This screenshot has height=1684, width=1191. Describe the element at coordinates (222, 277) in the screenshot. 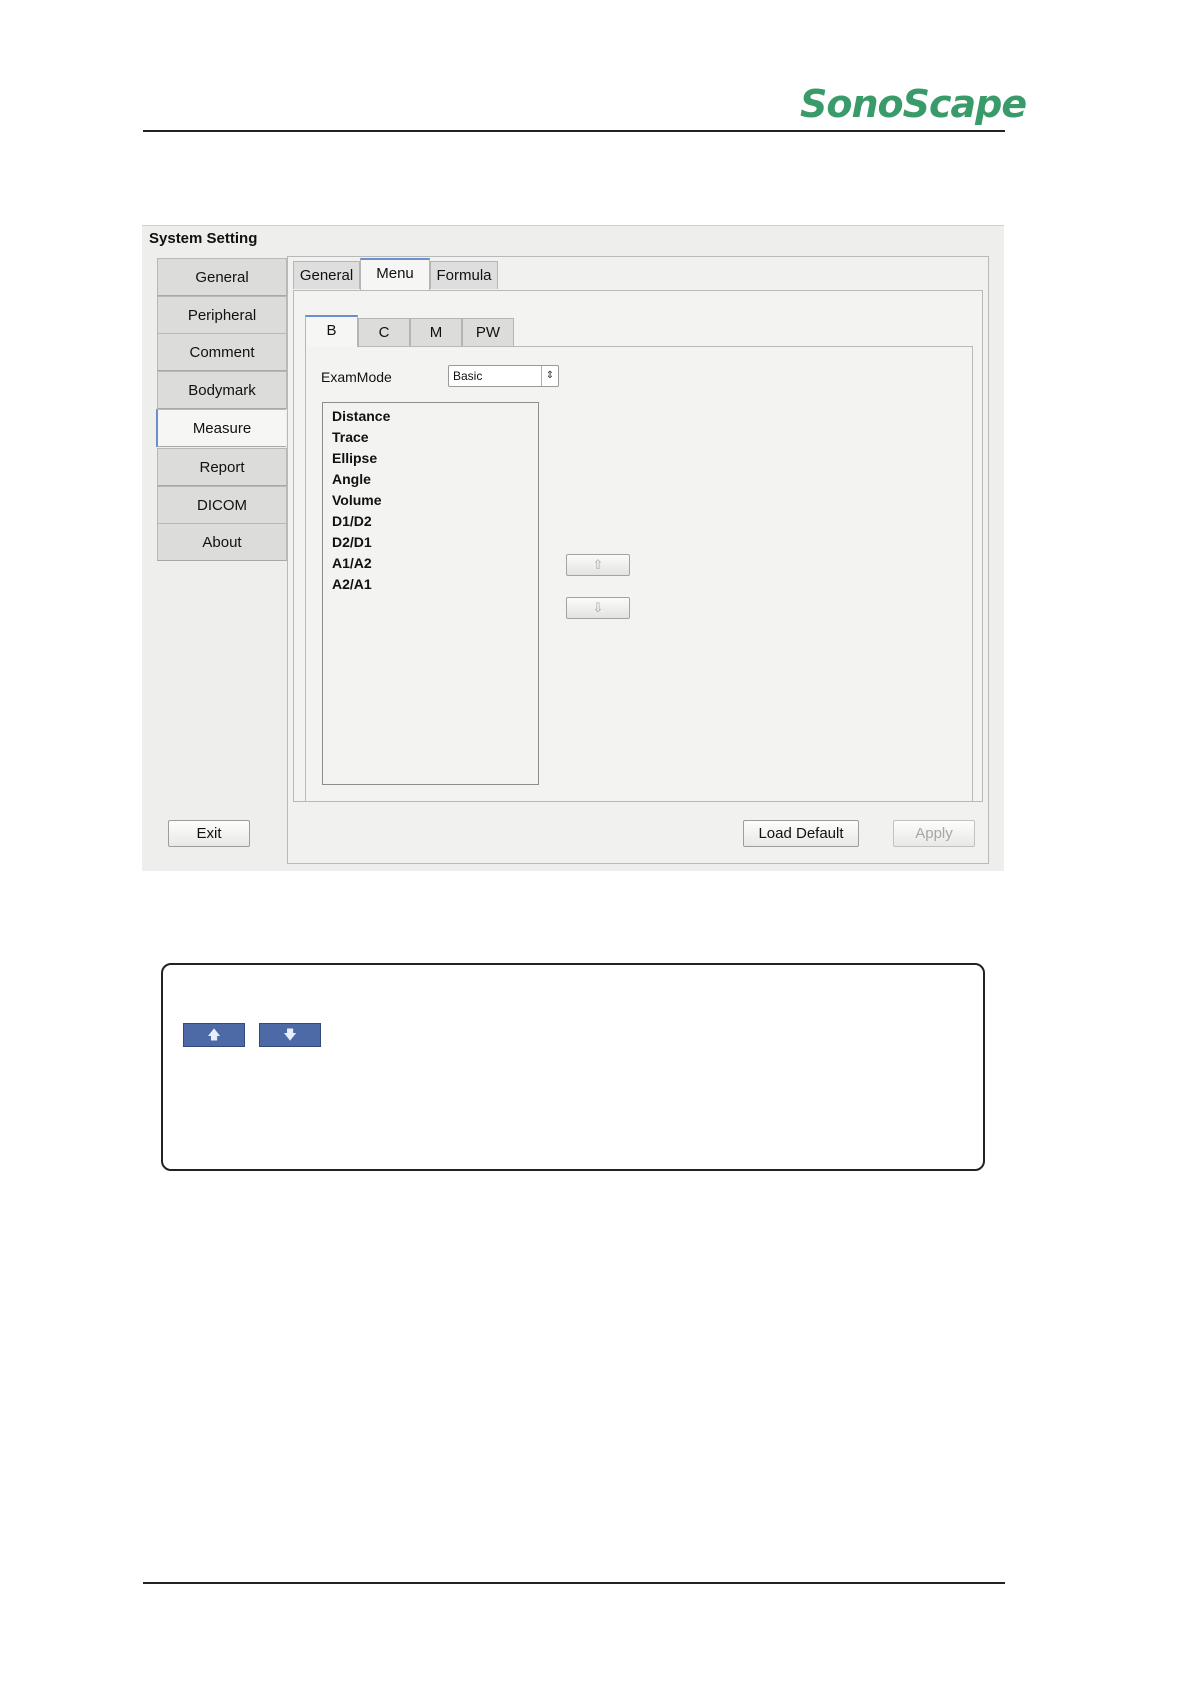

I see `sidebar-item-general: General` at that location.